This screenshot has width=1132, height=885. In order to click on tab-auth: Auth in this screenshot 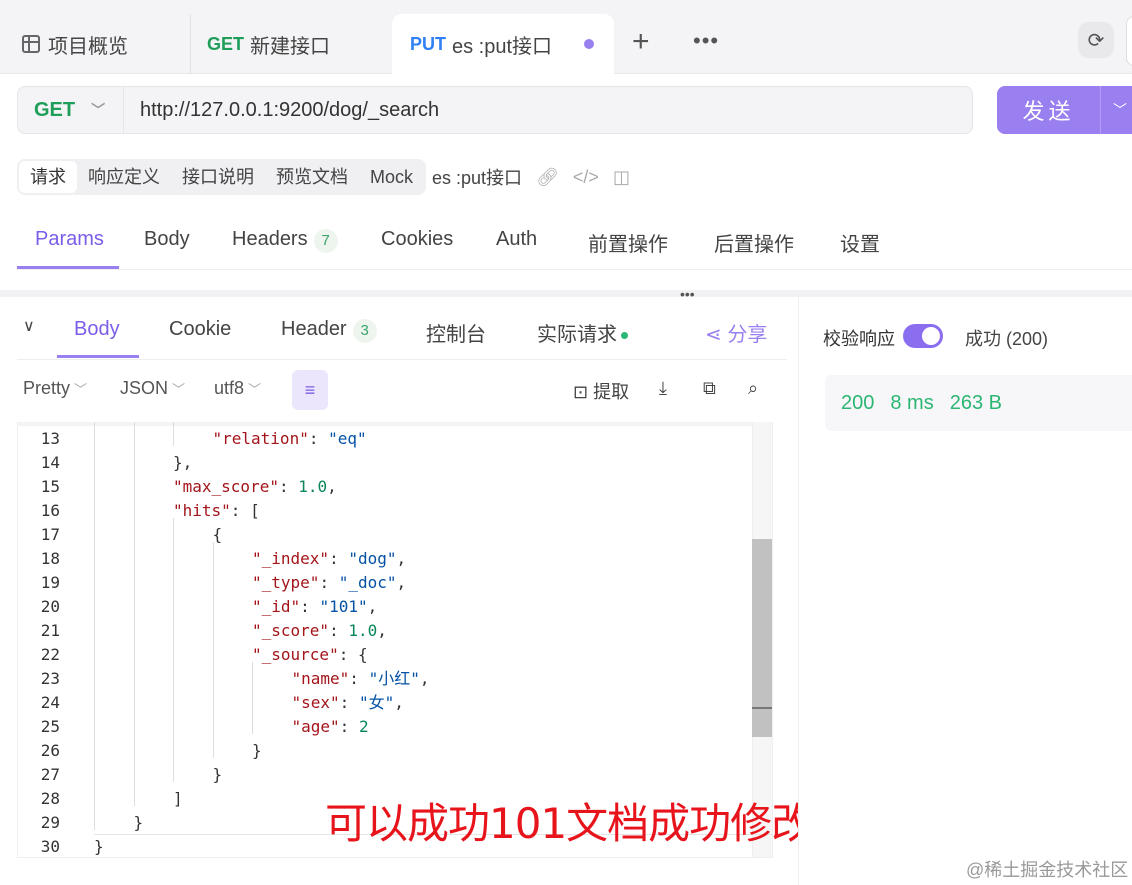, I will do `click(516, 239)`.